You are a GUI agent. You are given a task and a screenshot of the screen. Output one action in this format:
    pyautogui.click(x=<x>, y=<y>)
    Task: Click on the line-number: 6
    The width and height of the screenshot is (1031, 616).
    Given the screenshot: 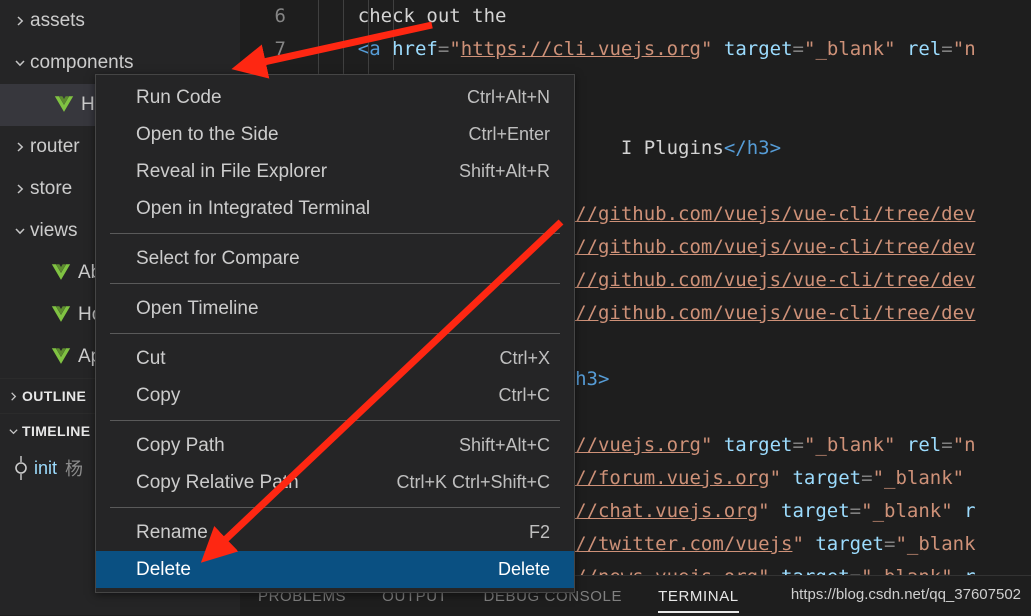 What is the action you would take?
    pyautogui.click(x=280, y=16)
    